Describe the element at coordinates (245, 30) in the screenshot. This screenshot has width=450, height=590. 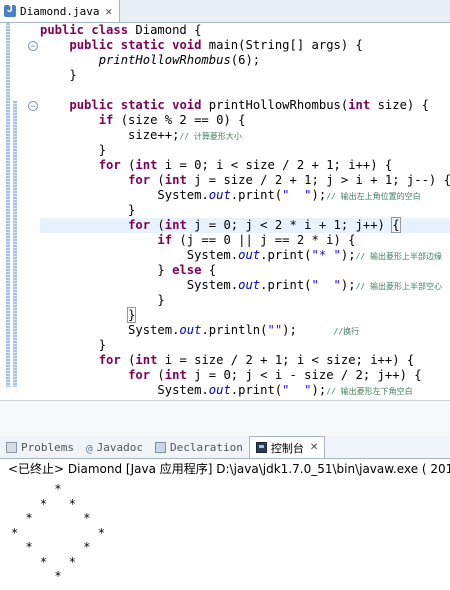
I see `code-line: public class Diamond {` at that location.